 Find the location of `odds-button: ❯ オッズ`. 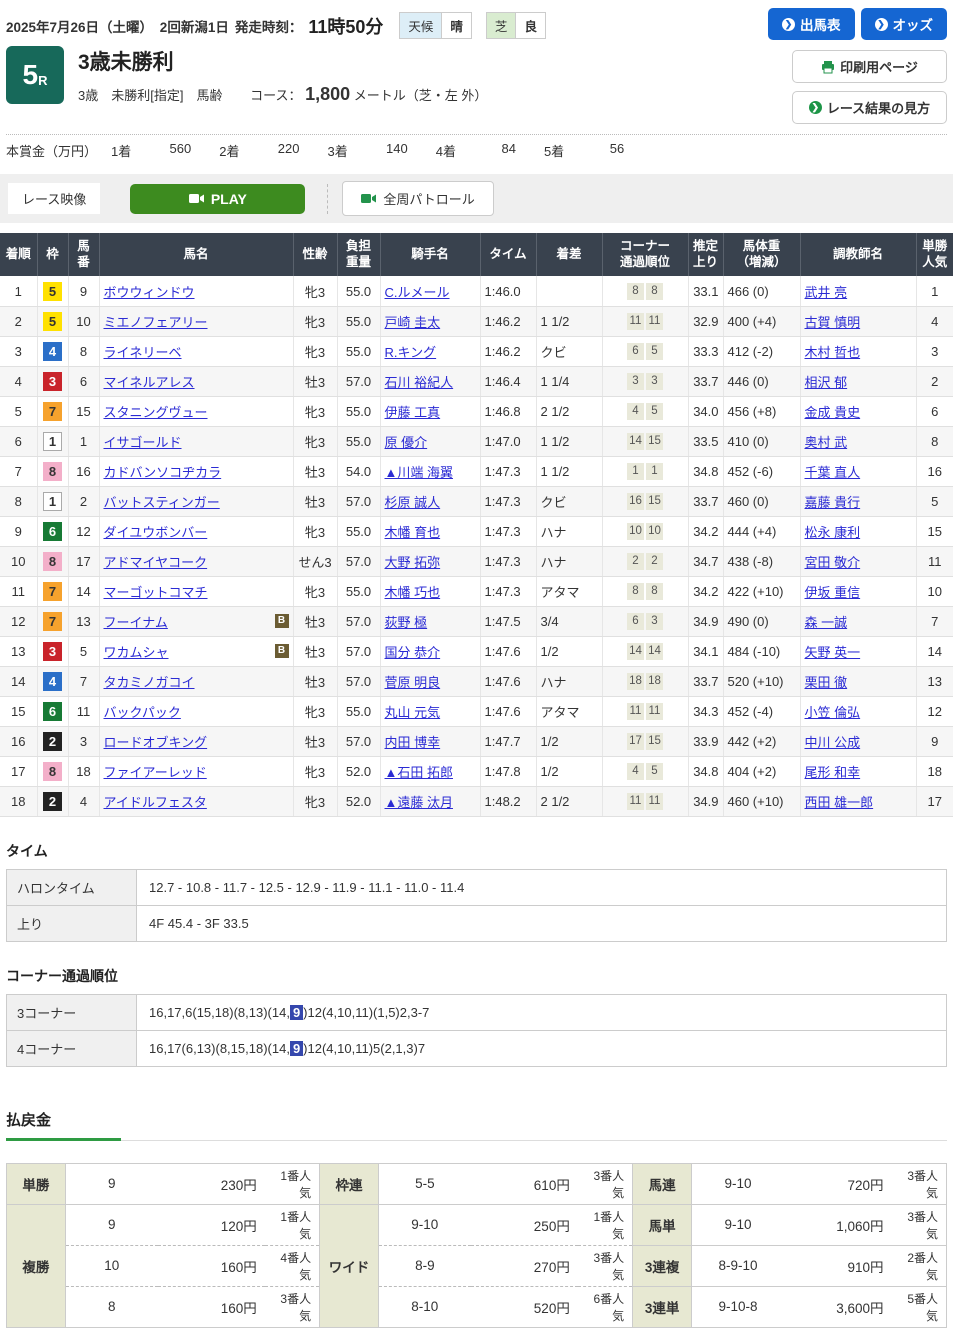

odds-button: ❯ オッズ is located at coordinates (903, 24).